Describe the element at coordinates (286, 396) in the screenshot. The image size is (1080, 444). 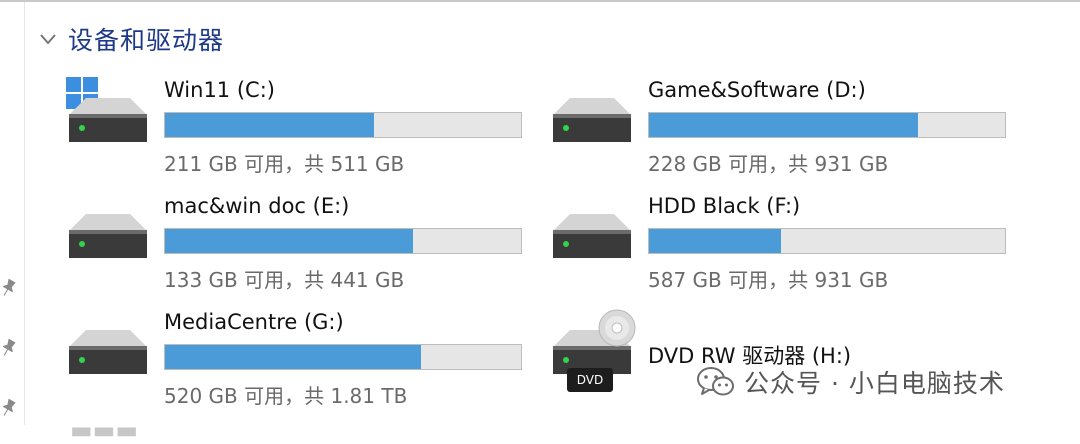
I see `drive-space: 520 GB 可用，共 1.81 TB` at that location.